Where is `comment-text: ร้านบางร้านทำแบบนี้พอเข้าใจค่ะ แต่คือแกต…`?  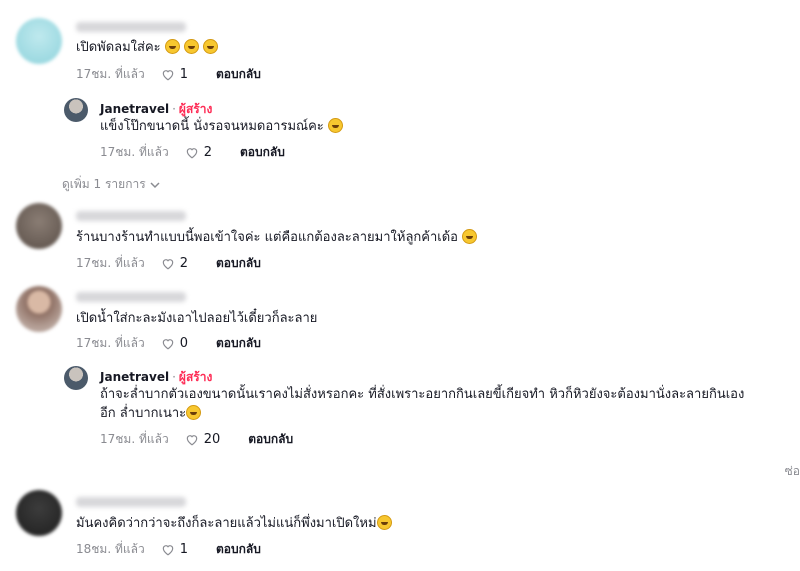 comment-text: ร้านบางร้านทำแบบนี้พอเข้าใจค่ะ แต่คือแกต… is located at coordinates (277, 238).